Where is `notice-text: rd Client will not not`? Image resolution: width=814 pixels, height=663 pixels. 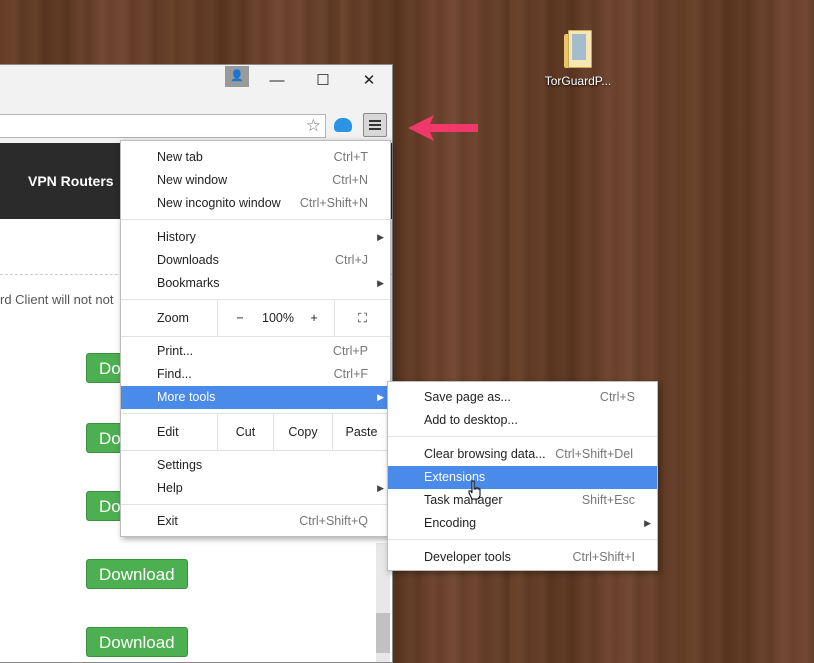 notice-text: rd Client will not not is located at coordinates (57, 299).